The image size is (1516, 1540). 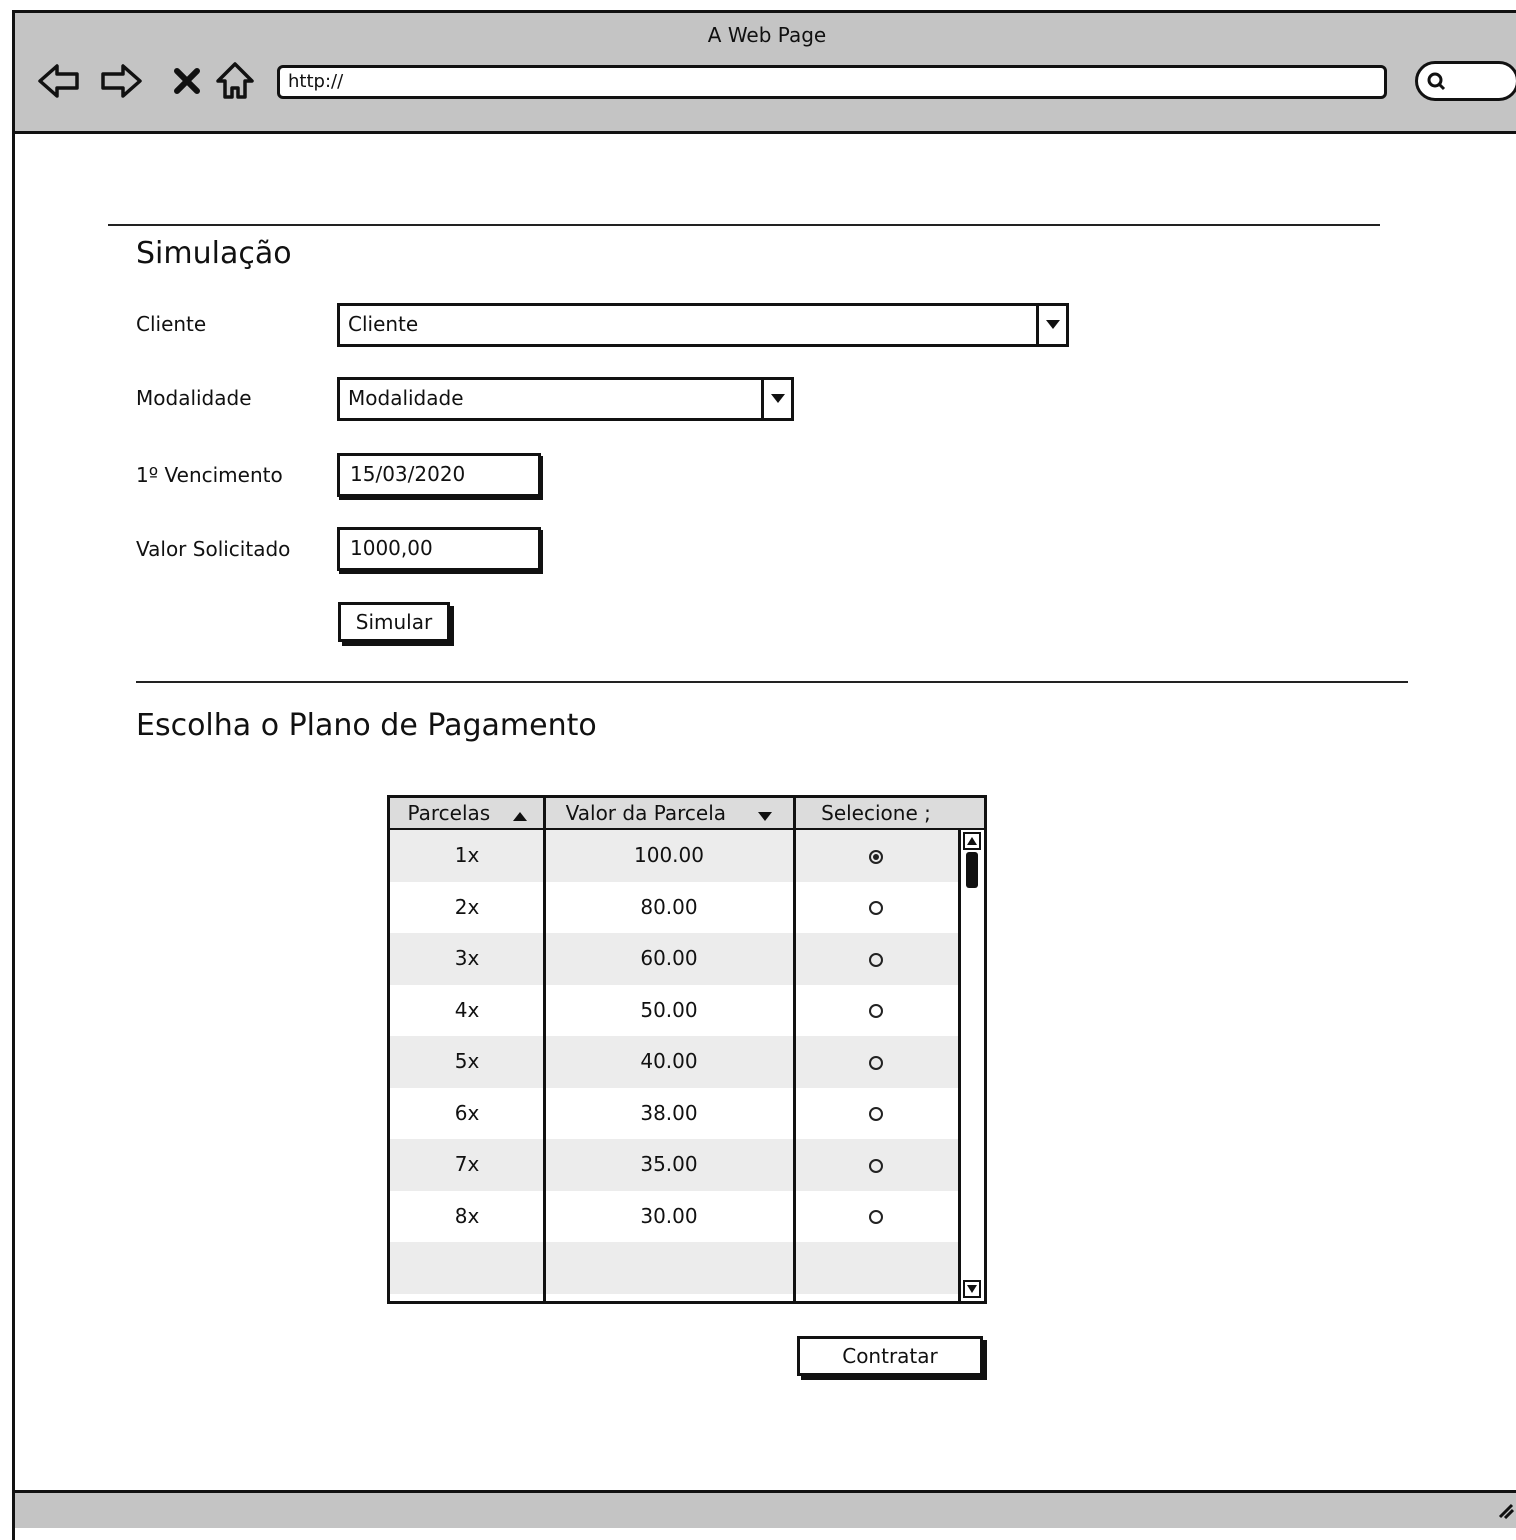 I want to click on valor-cell: 50.00, so click(x=669, y=1009).